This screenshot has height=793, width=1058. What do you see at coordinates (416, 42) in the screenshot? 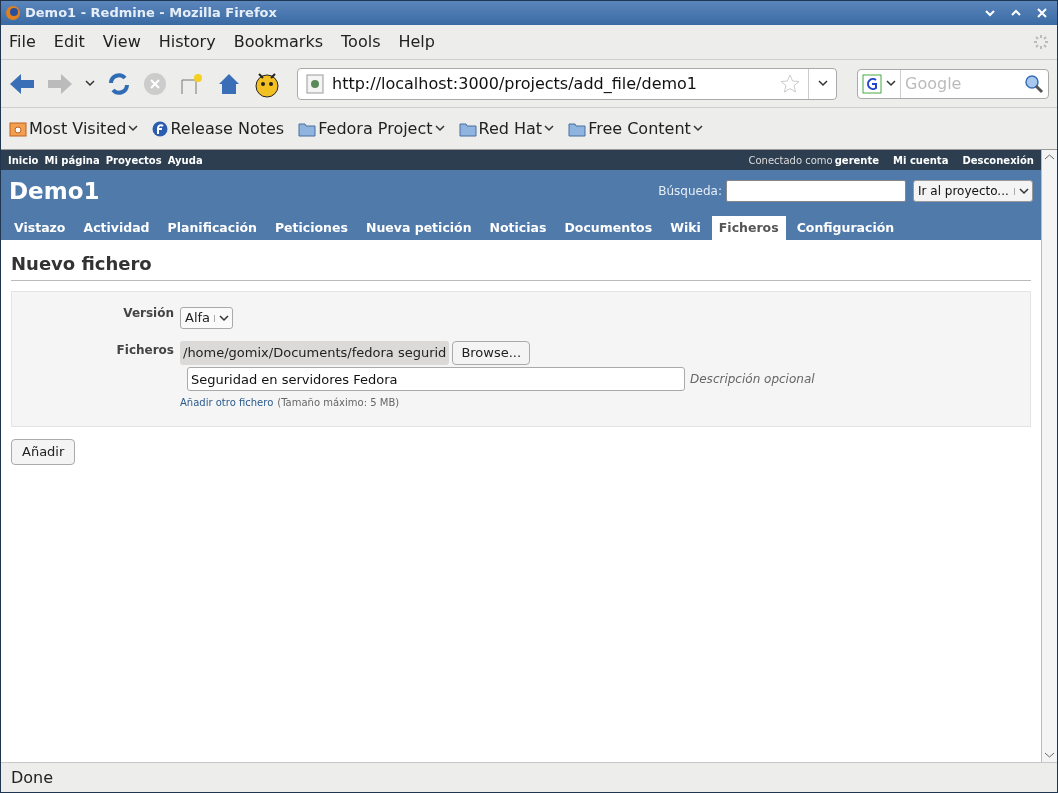
I see `menu-item: Help` at bounding box center [416, 42].